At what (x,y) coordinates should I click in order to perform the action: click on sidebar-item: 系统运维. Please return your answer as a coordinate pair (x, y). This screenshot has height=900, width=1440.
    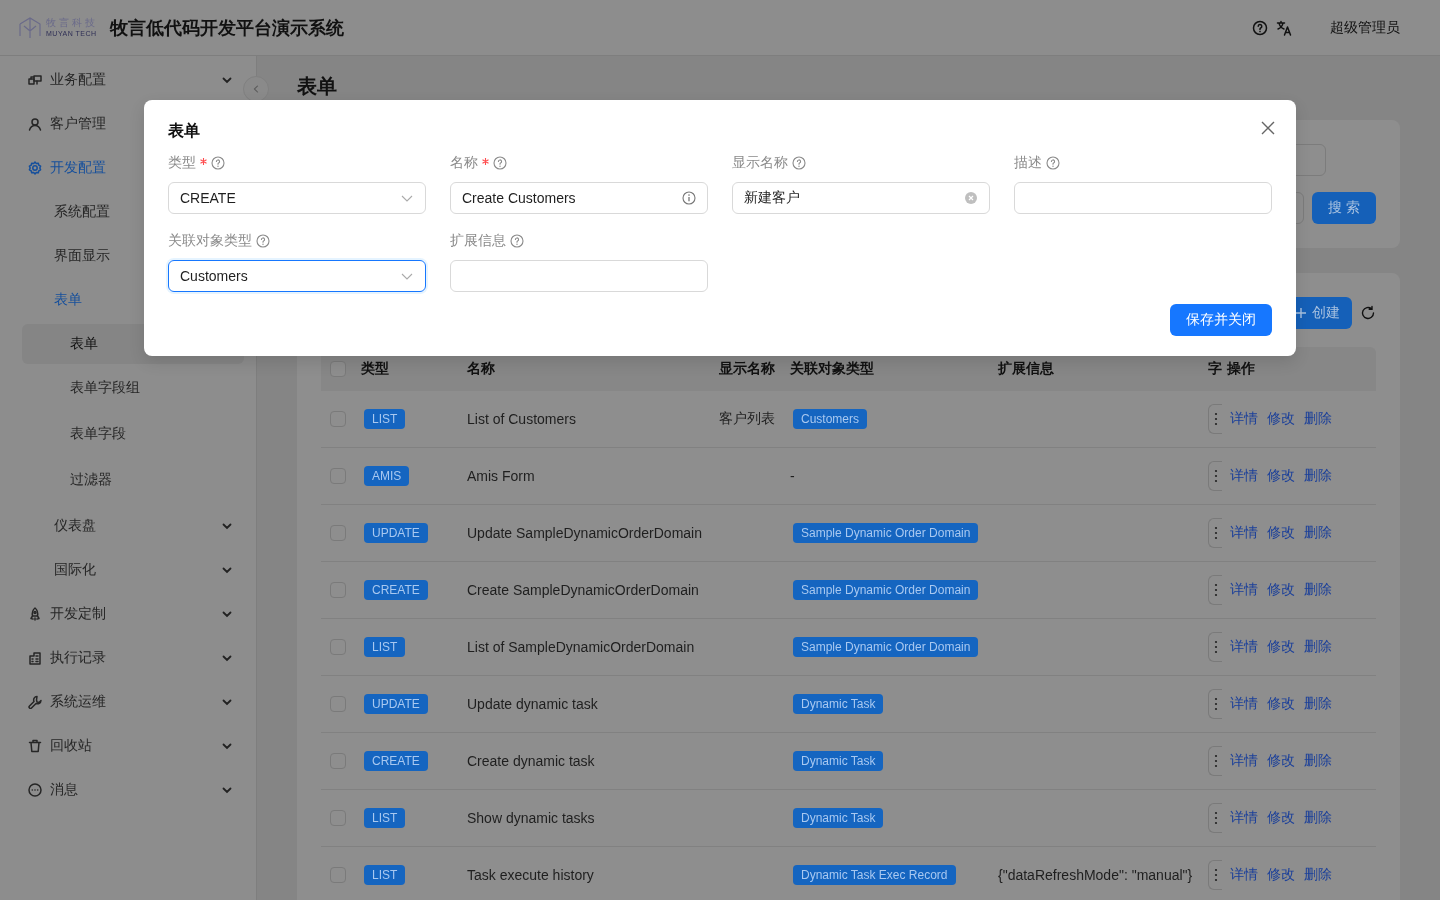
    Looking at the image, I should click on (133, 702).